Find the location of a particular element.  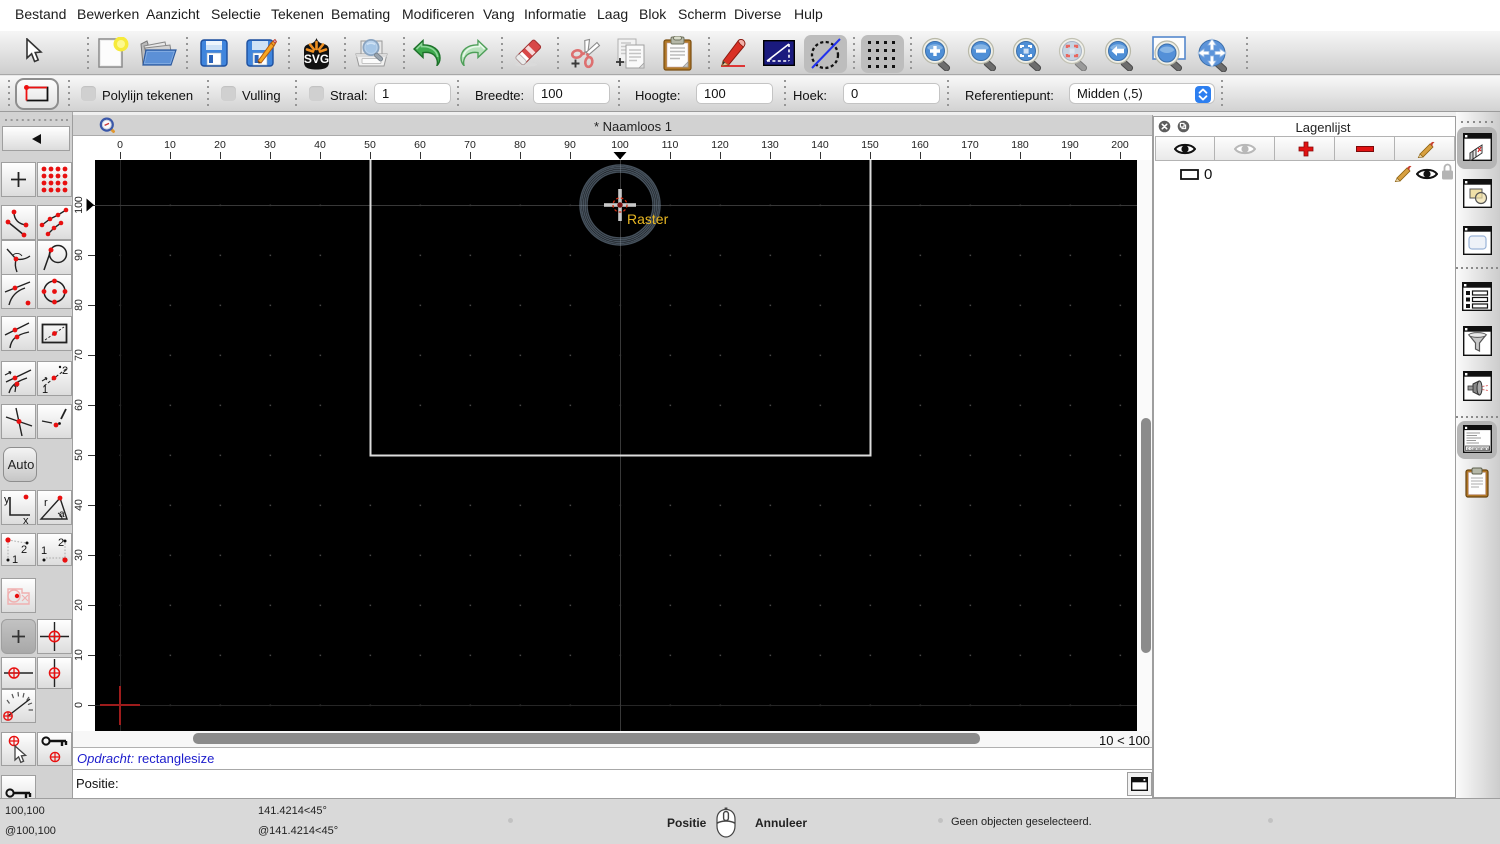

svg-text: 170 is located at coordinates (970, 145).